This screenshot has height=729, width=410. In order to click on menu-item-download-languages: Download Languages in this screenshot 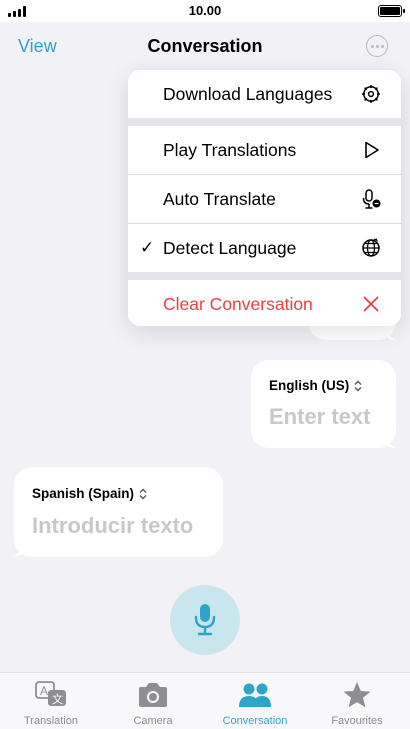, I will do `click(264, 94)`.